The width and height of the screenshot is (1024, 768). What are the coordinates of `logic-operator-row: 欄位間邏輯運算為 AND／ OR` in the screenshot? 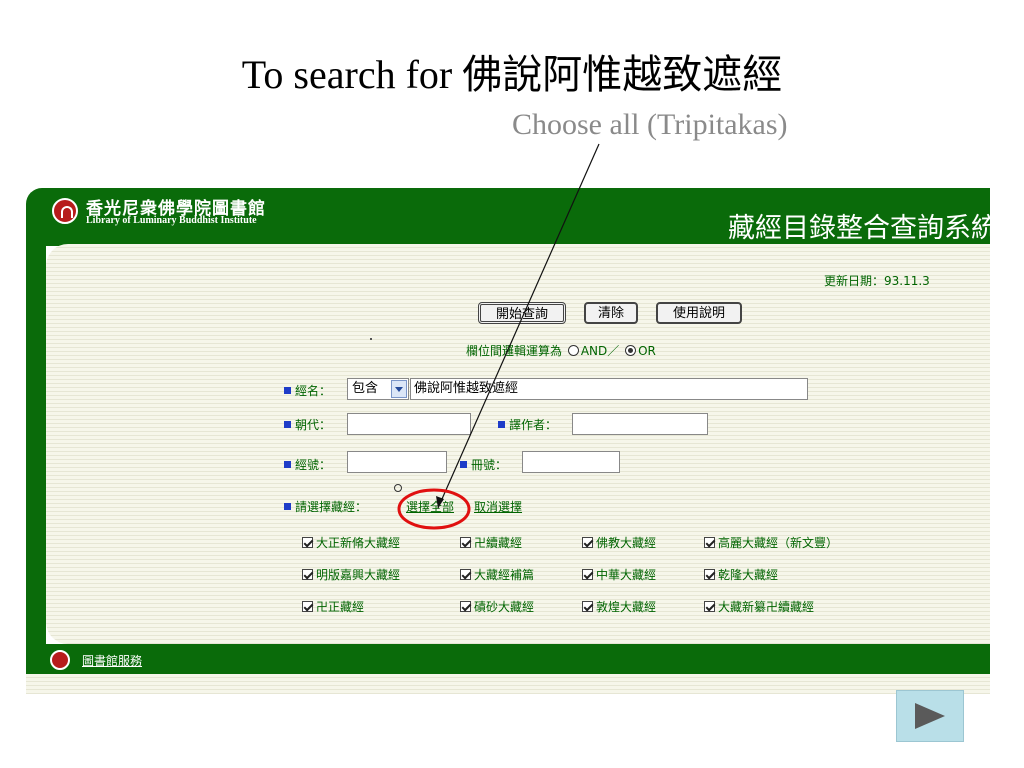 It's located at (561, 350).